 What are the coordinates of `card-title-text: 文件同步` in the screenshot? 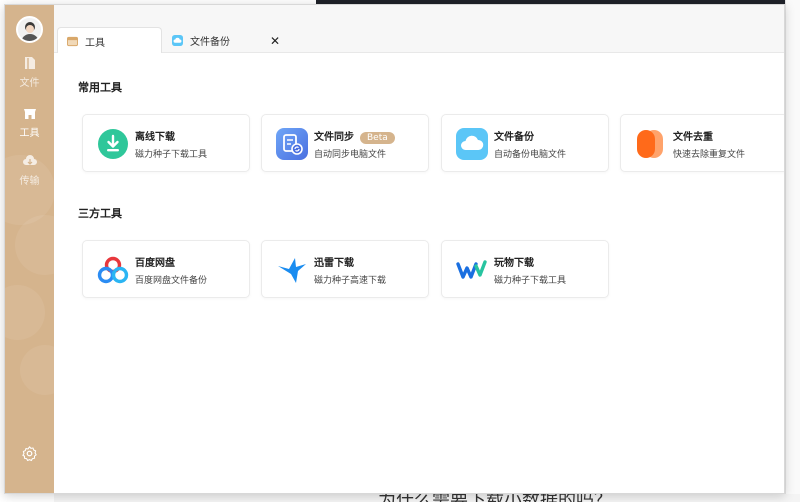 It's located at (334, 137).